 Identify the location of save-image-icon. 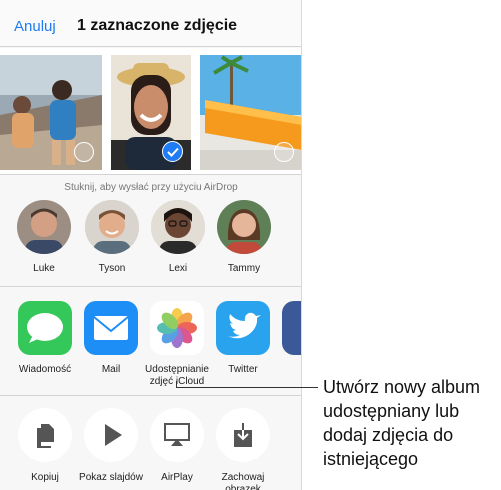
(243, 435).